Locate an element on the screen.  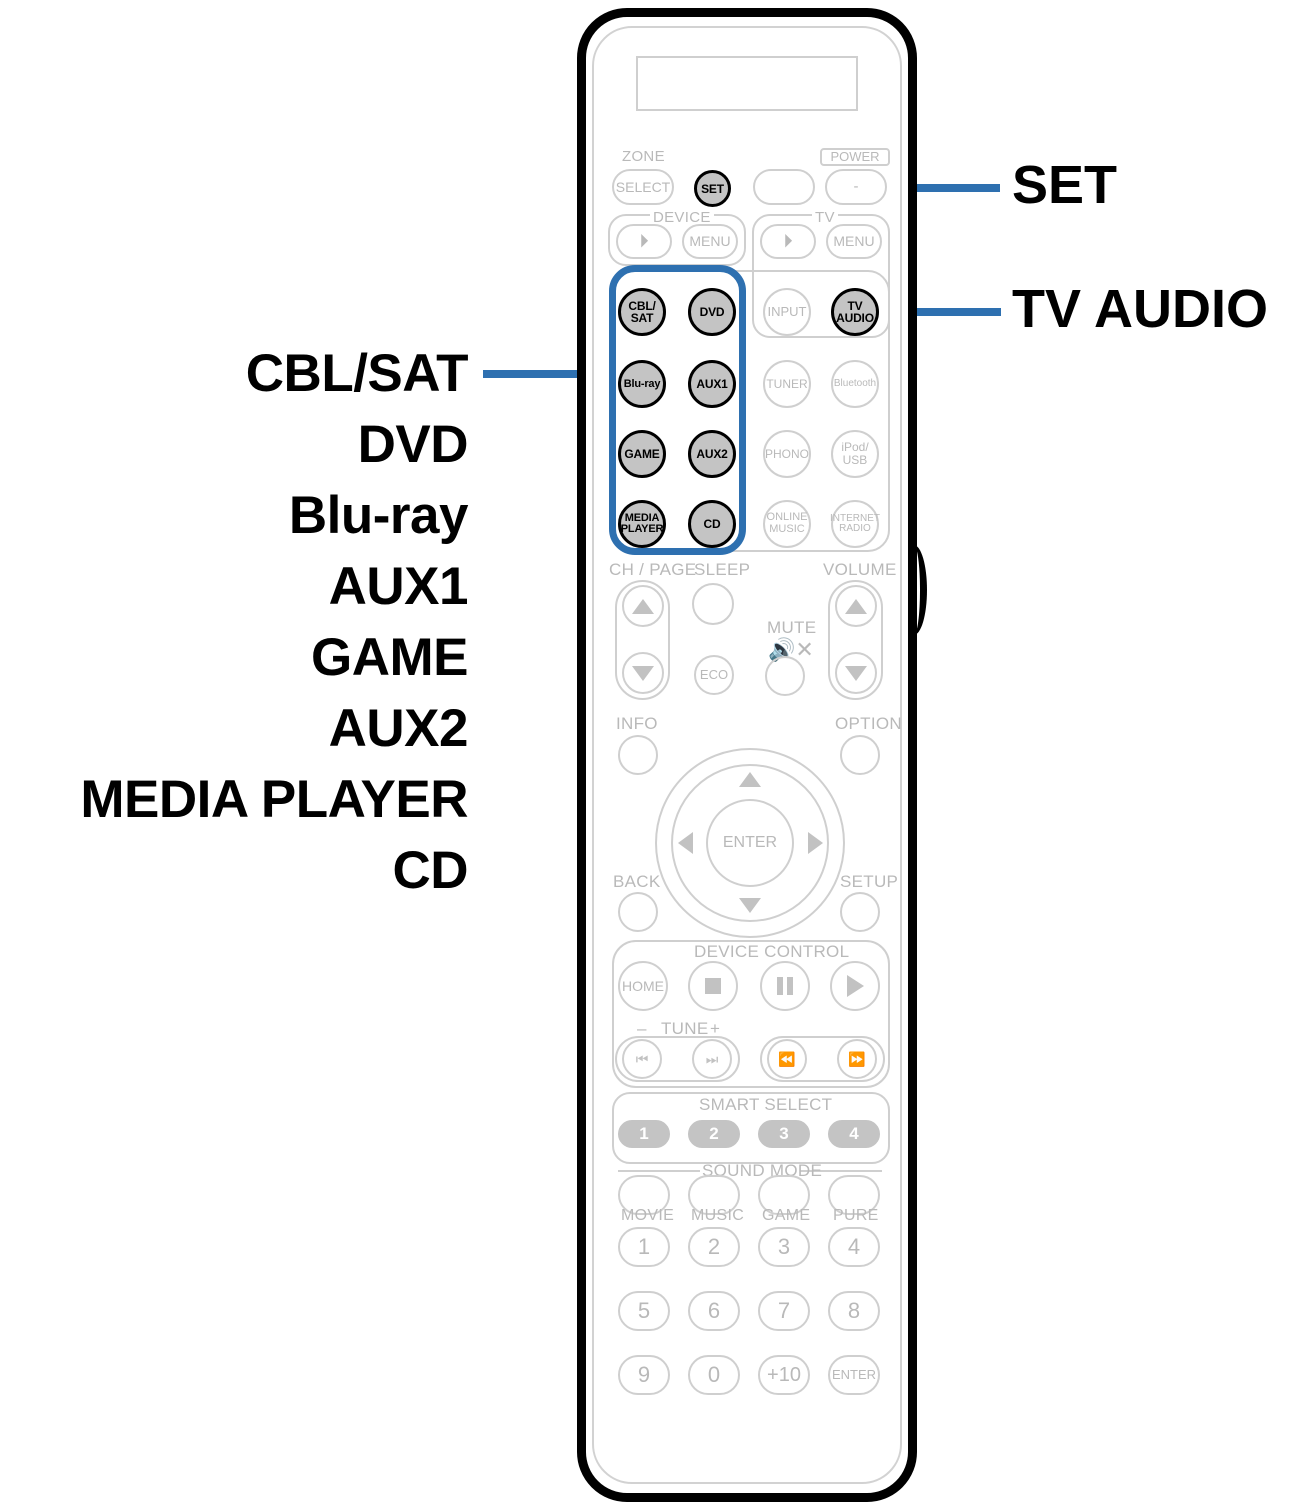
stop-icon is located at coordinates (713, 986).